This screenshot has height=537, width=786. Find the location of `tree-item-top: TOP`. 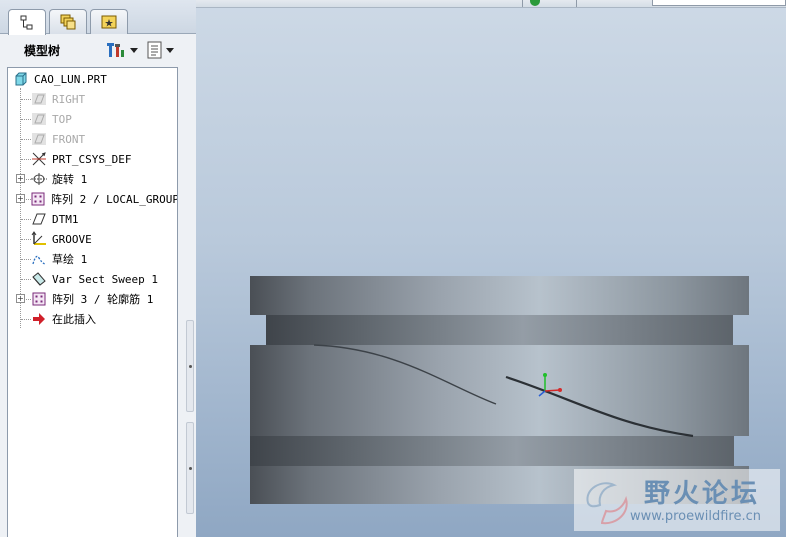

tree-item-top: TOP is located at coordinates (92, 119).